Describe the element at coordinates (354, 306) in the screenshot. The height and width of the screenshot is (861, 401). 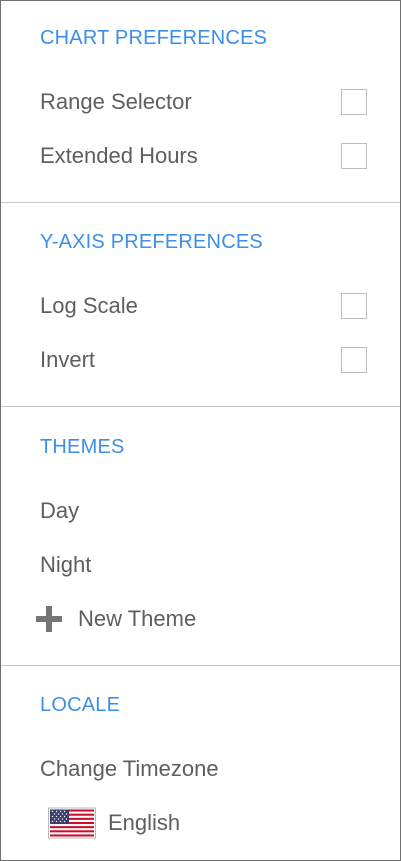
I see `log-scale-checkbox` at that location.